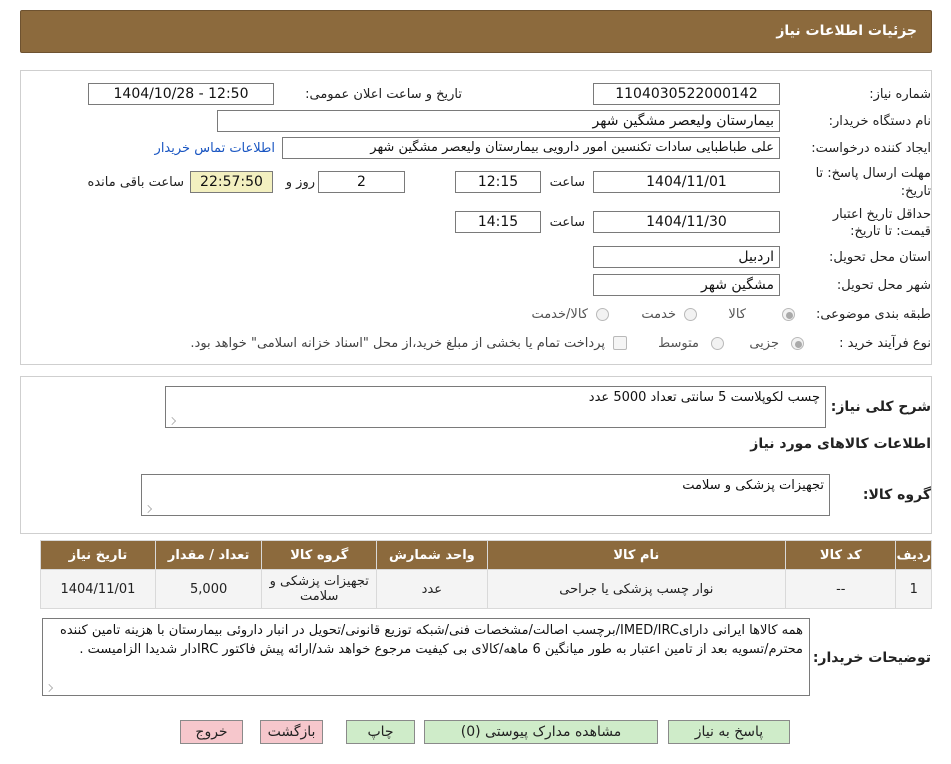  What do you see at coordinates (211, 732) in the screenshot?
I see `exit-button: خروج` at bounding box center [211, 732].